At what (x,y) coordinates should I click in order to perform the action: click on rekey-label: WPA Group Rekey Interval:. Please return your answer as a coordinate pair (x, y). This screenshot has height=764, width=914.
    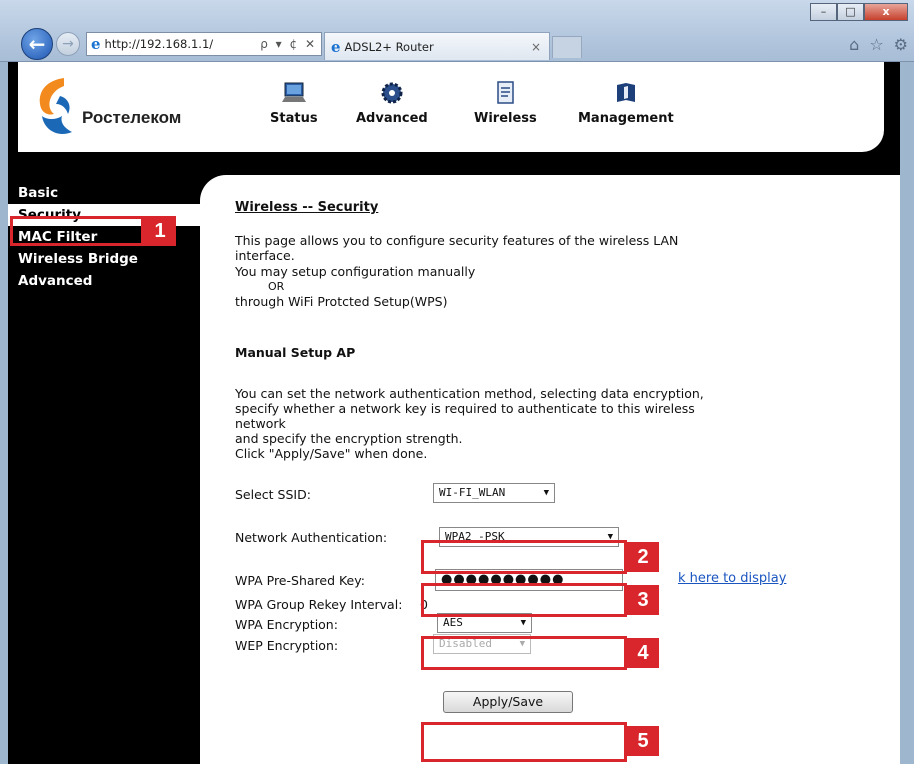
    Looking at the image, I should click on (319, 604).